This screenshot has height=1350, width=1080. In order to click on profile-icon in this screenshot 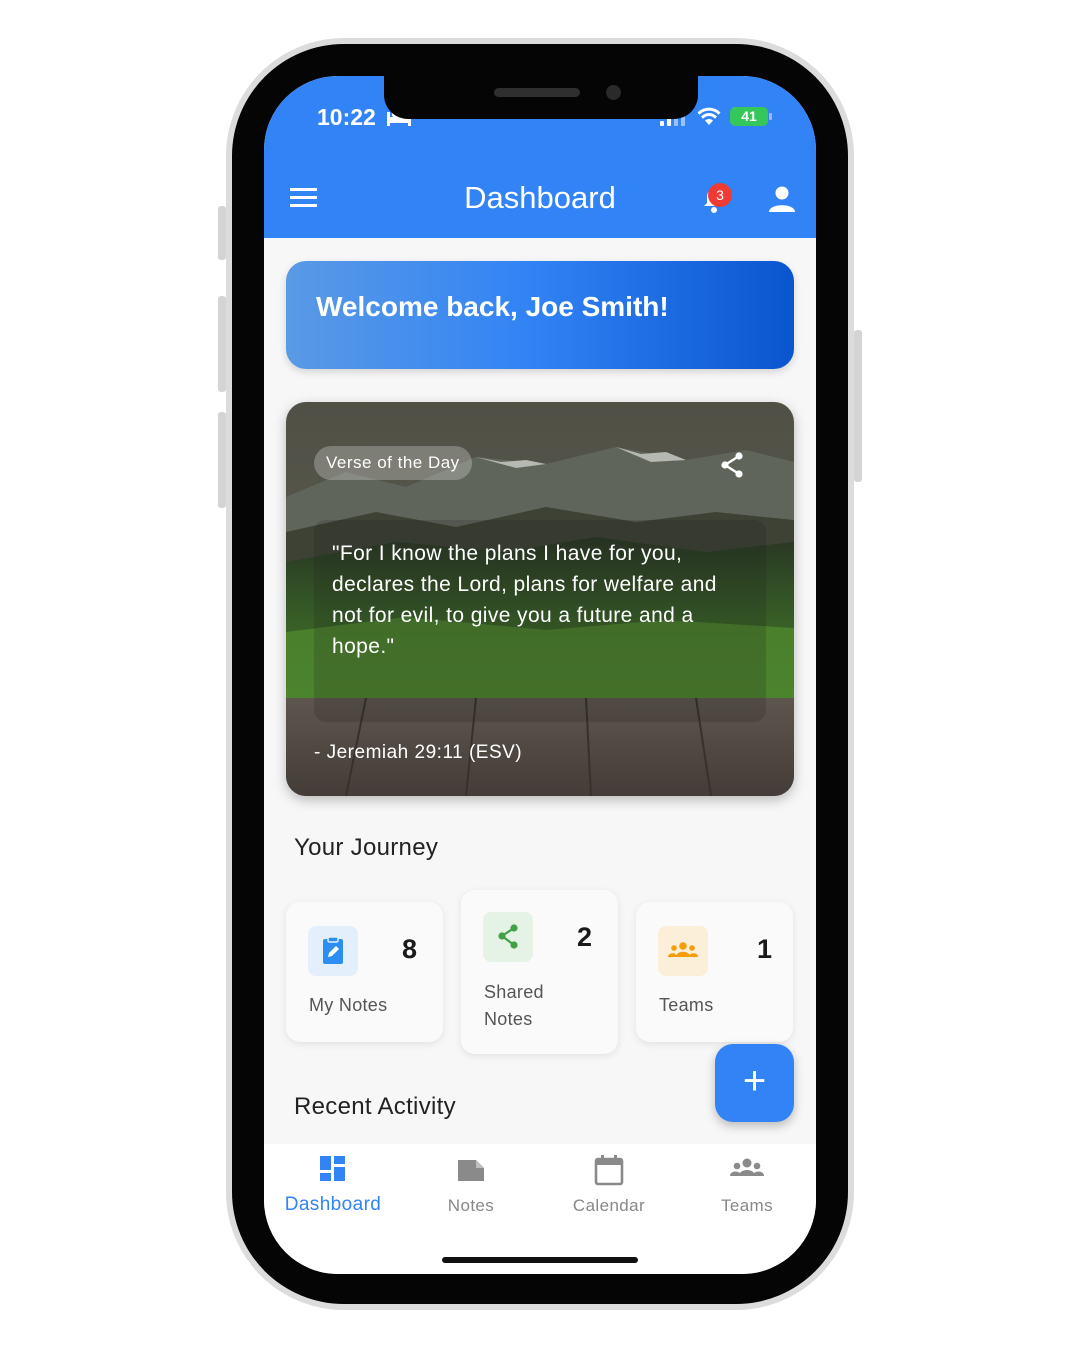, I will do `click(782, 199)`.